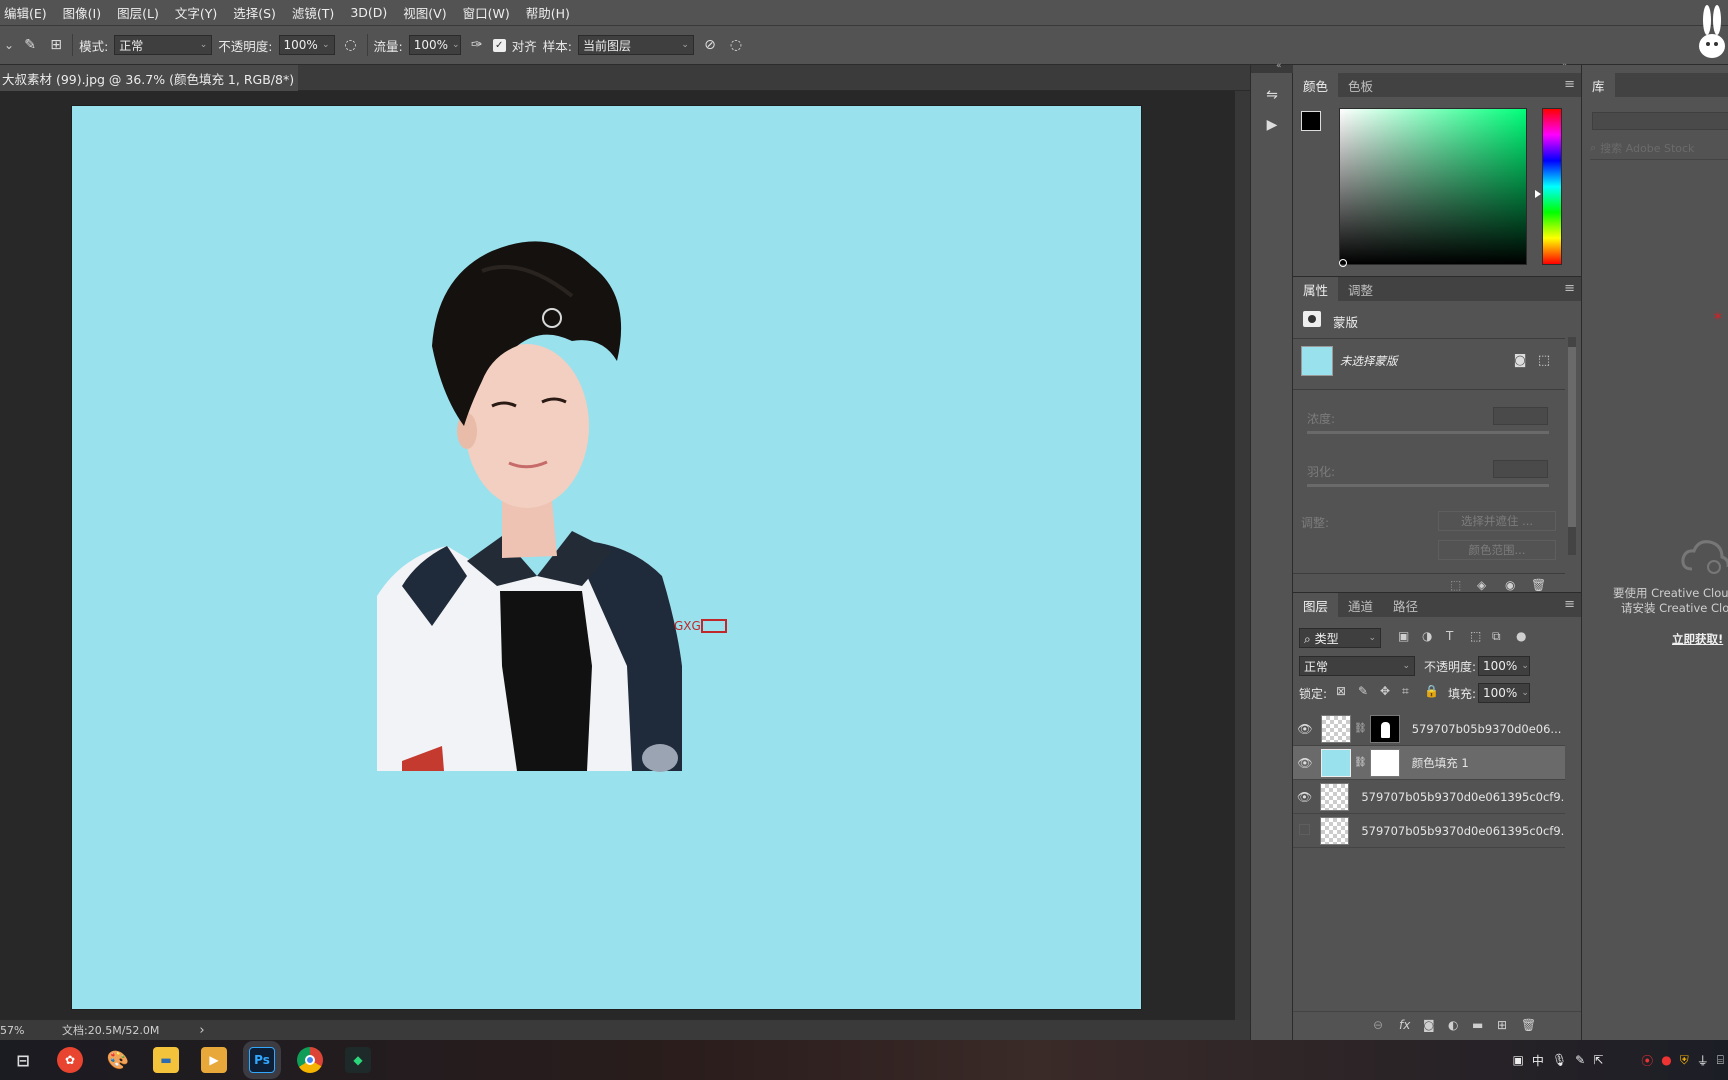 This screenshot has width=1728, height=1080. What do you see at coordinates (1316, 85) in the screenshot?
I see `tab-color: 颜色` at bounding box center [1316, 85].